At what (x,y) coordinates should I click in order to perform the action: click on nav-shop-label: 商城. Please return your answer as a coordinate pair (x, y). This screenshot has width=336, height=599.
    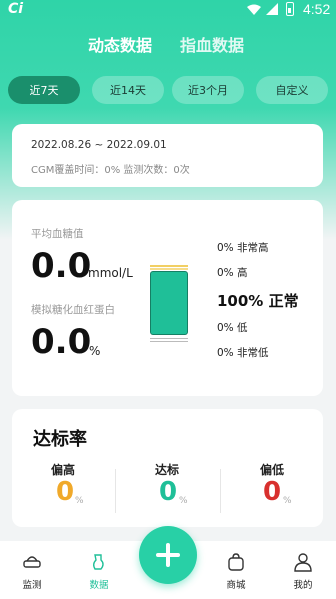
    Looking at the image, I should click on (236, 585).